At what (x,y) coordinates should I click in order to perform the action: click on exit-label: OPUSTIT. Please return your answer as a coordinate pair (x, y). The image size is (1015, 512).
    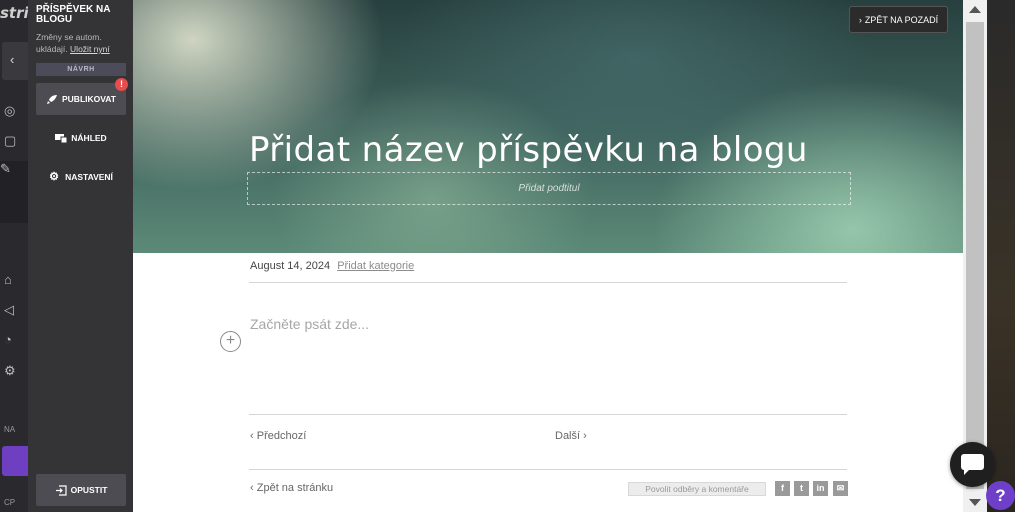
    Looking at the image, I should click on (89, 490).